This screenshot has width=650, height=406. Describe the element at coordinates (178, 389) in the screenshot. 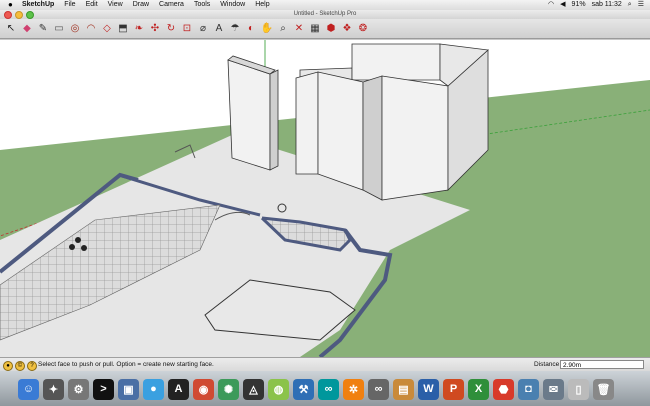

I see `app-store-icon: A` at that location.